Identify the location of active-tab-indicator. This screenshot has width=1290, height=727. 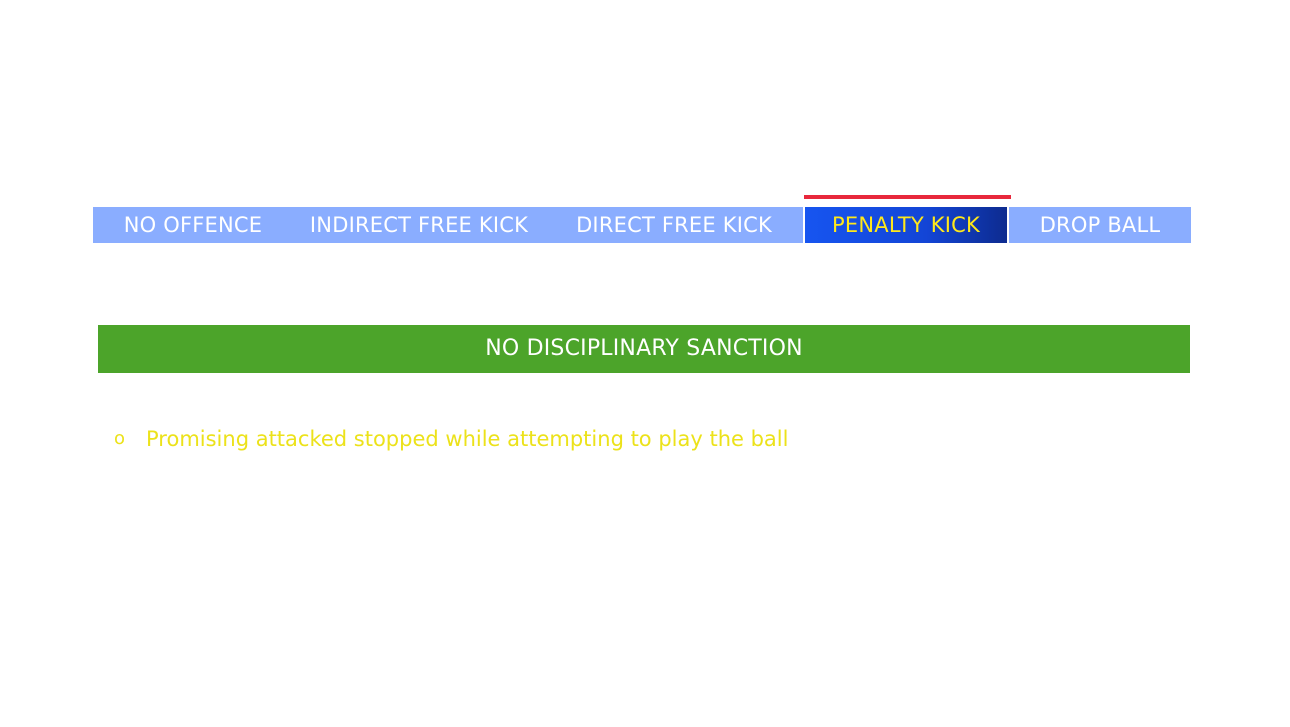
(907, 197).